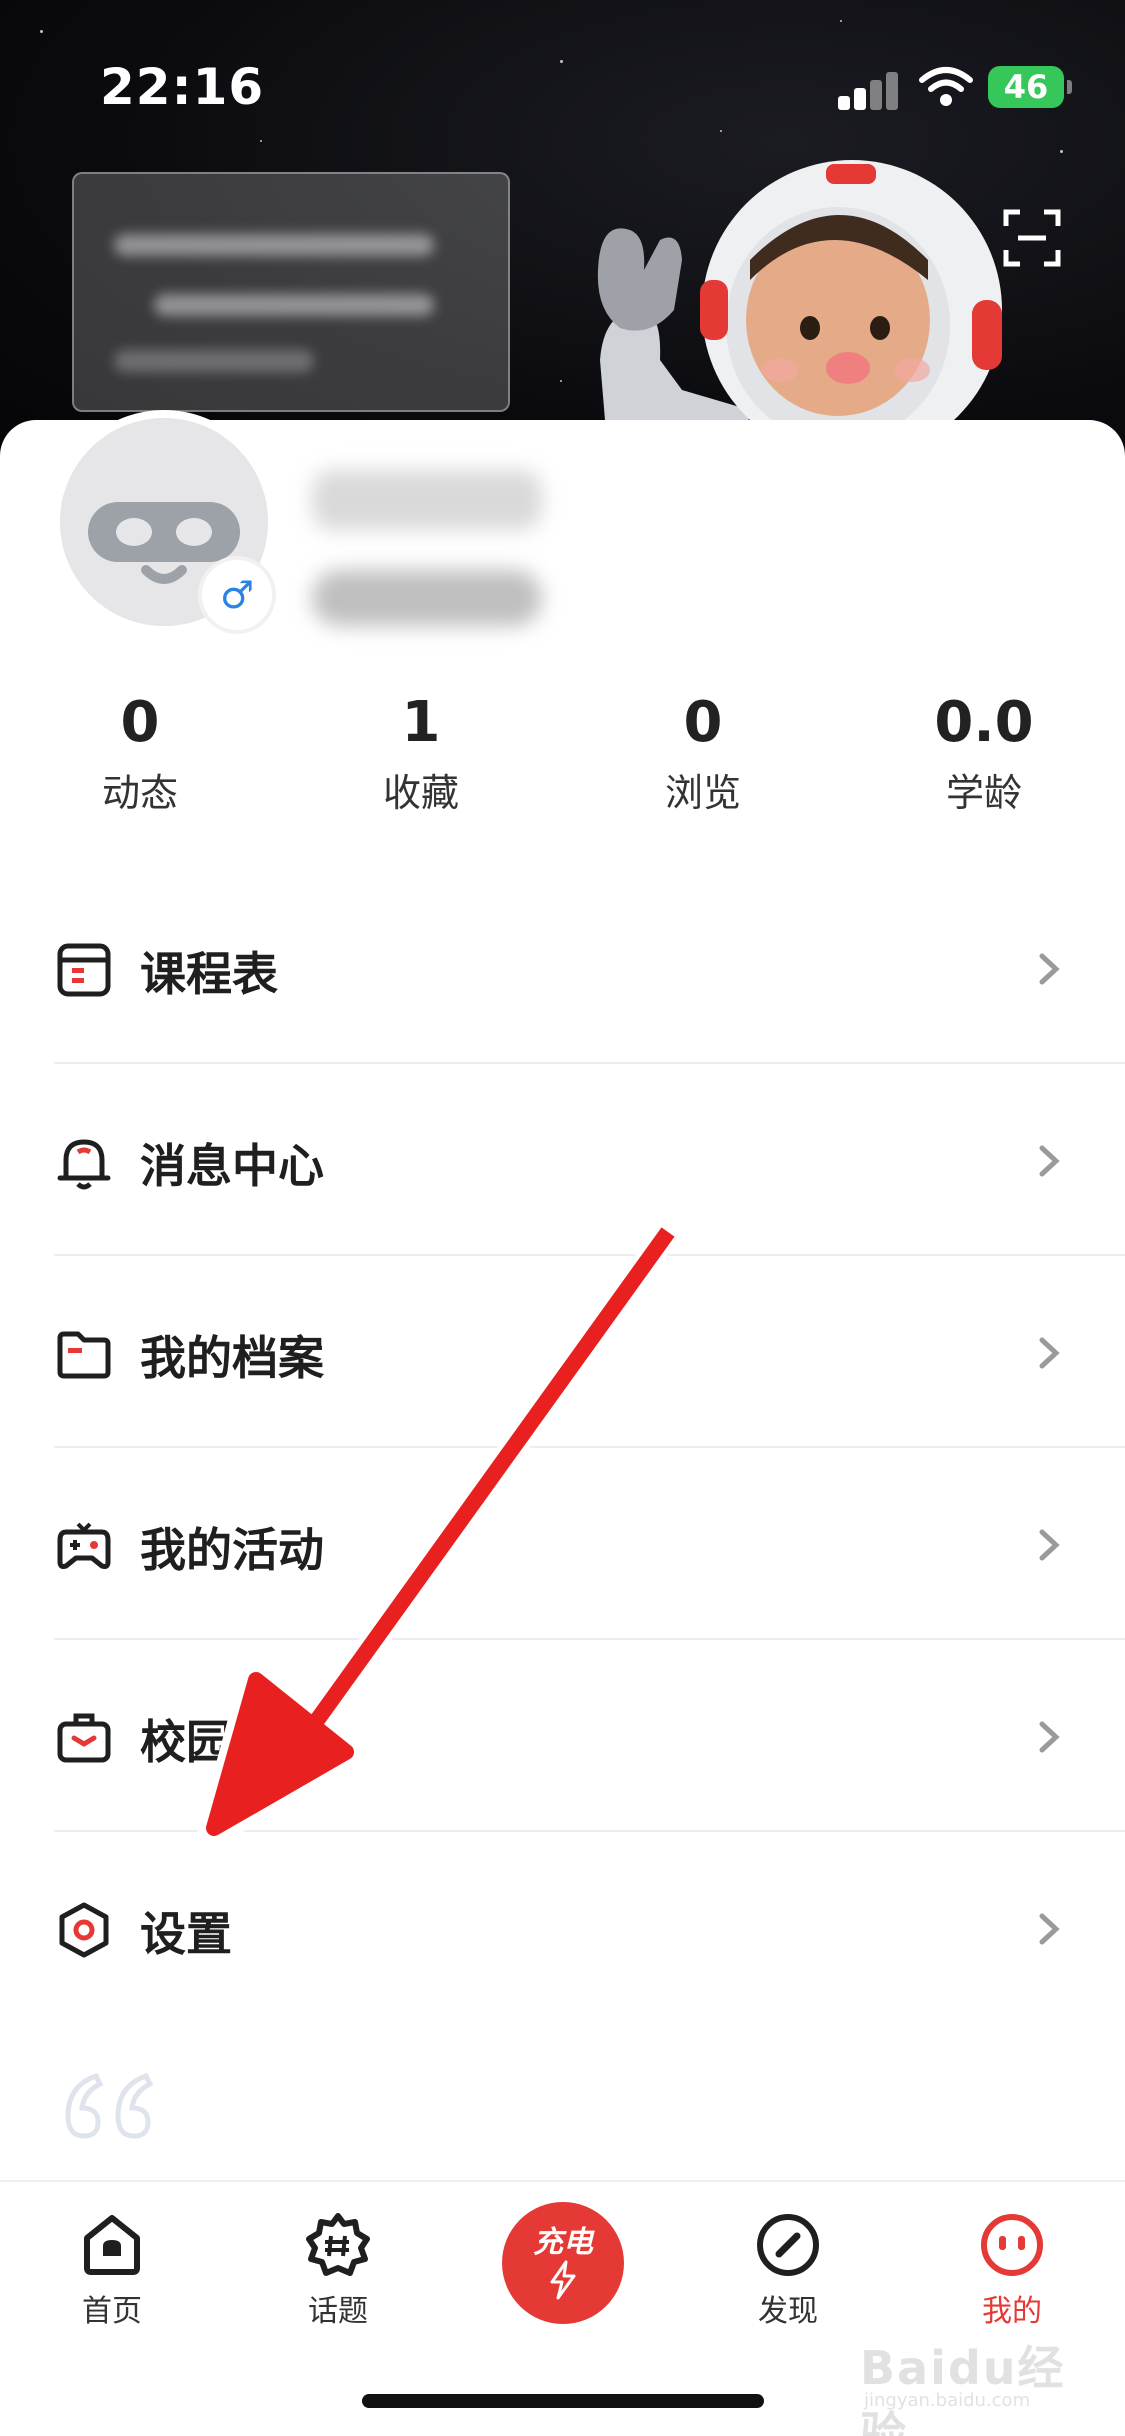 The image size is (1125, 2436). What do you see at coordinates (563, 2242) in the screenshot?
I see `charge-label: 充电` at bounding box center [563, 2242].